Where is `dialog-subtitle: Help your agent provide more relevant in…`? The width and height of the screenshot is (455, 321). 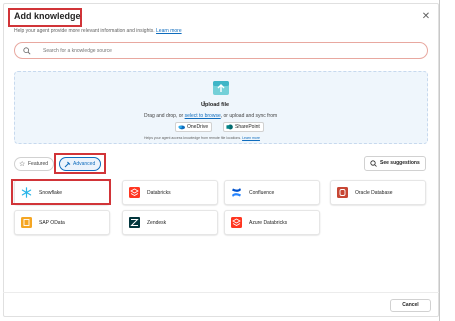
dialog-subtitle: Help your agent provide more relevant in… is located at coordinates (98, 31).